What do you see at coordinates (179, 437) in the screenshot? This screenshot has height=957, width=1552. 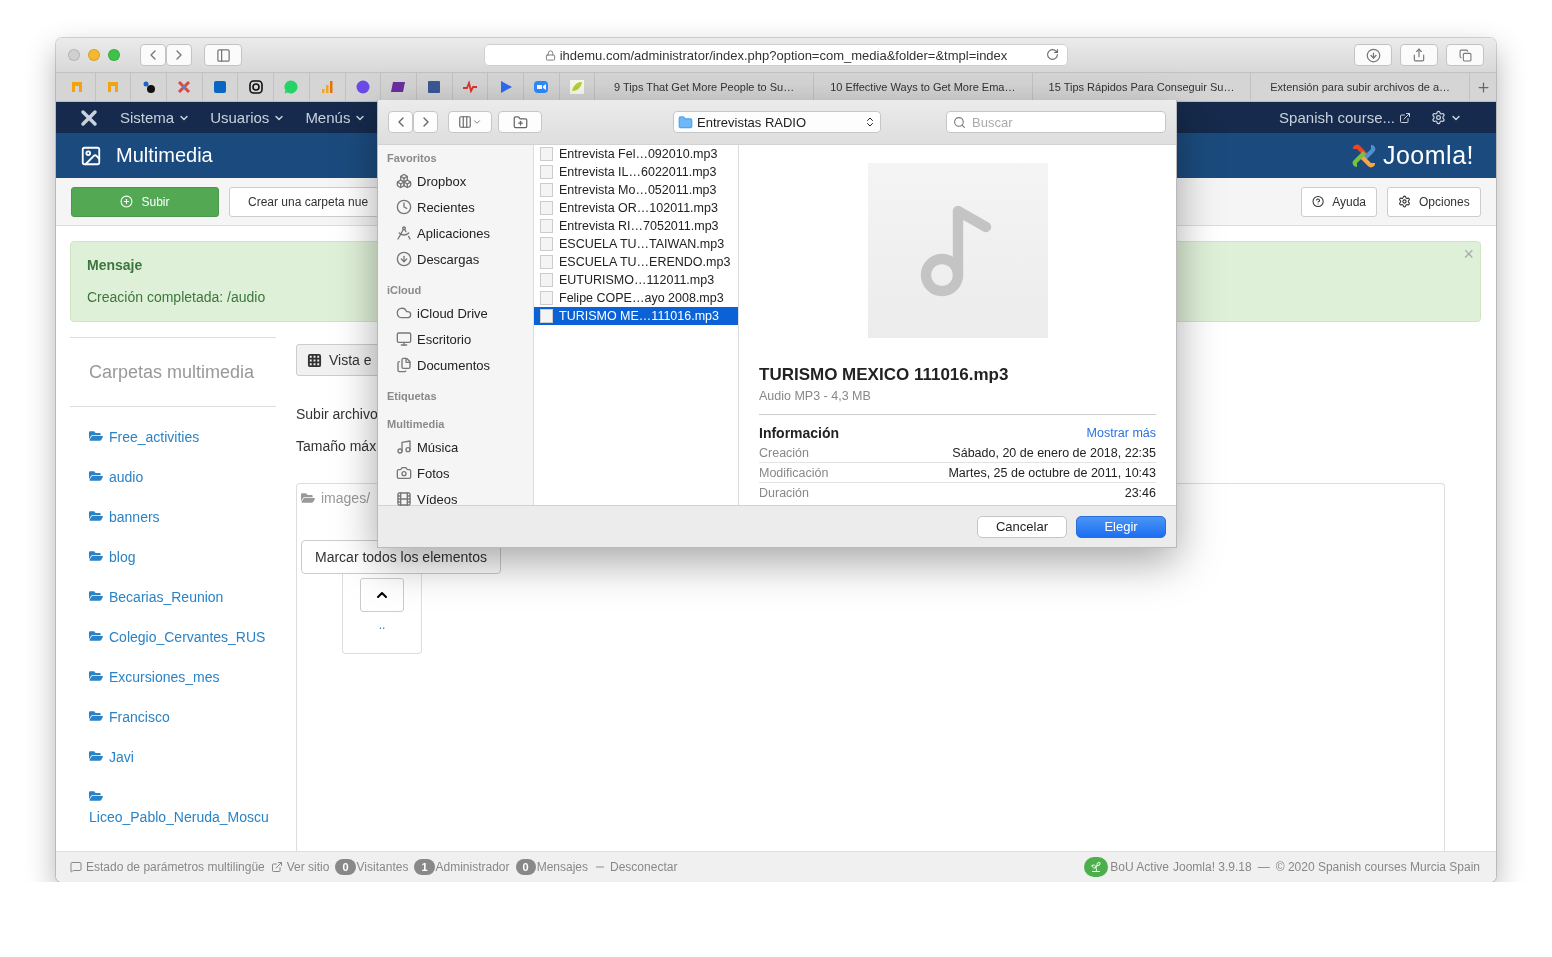 I see `folder-link: Free_activities` at bounding box center [179, 437].